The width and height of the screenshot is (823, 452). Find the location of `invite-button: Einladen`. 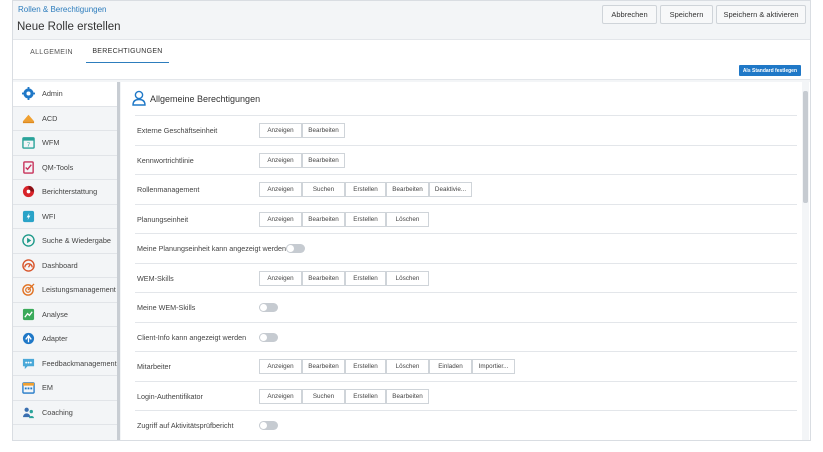

invite-button: Einladen is located at coordinates (450, 366).